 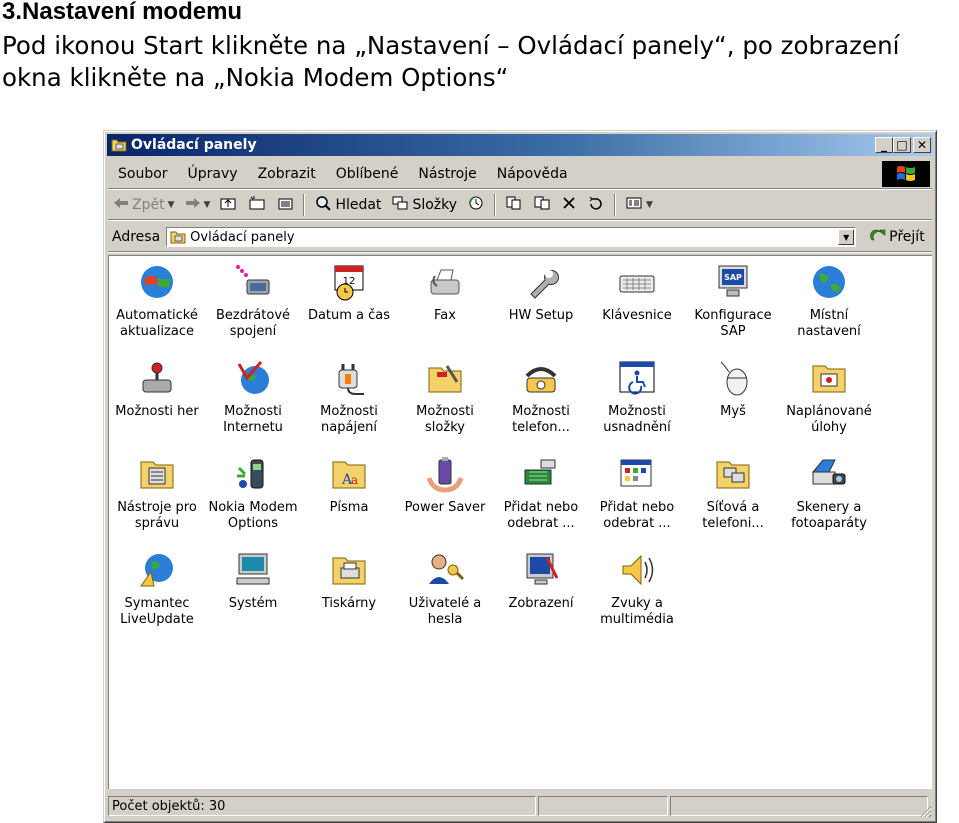 What do you see at coordinates (143, 174) in the screenshot?
I see `menu-soubor: Soubor` at bounding box center [143, 174].